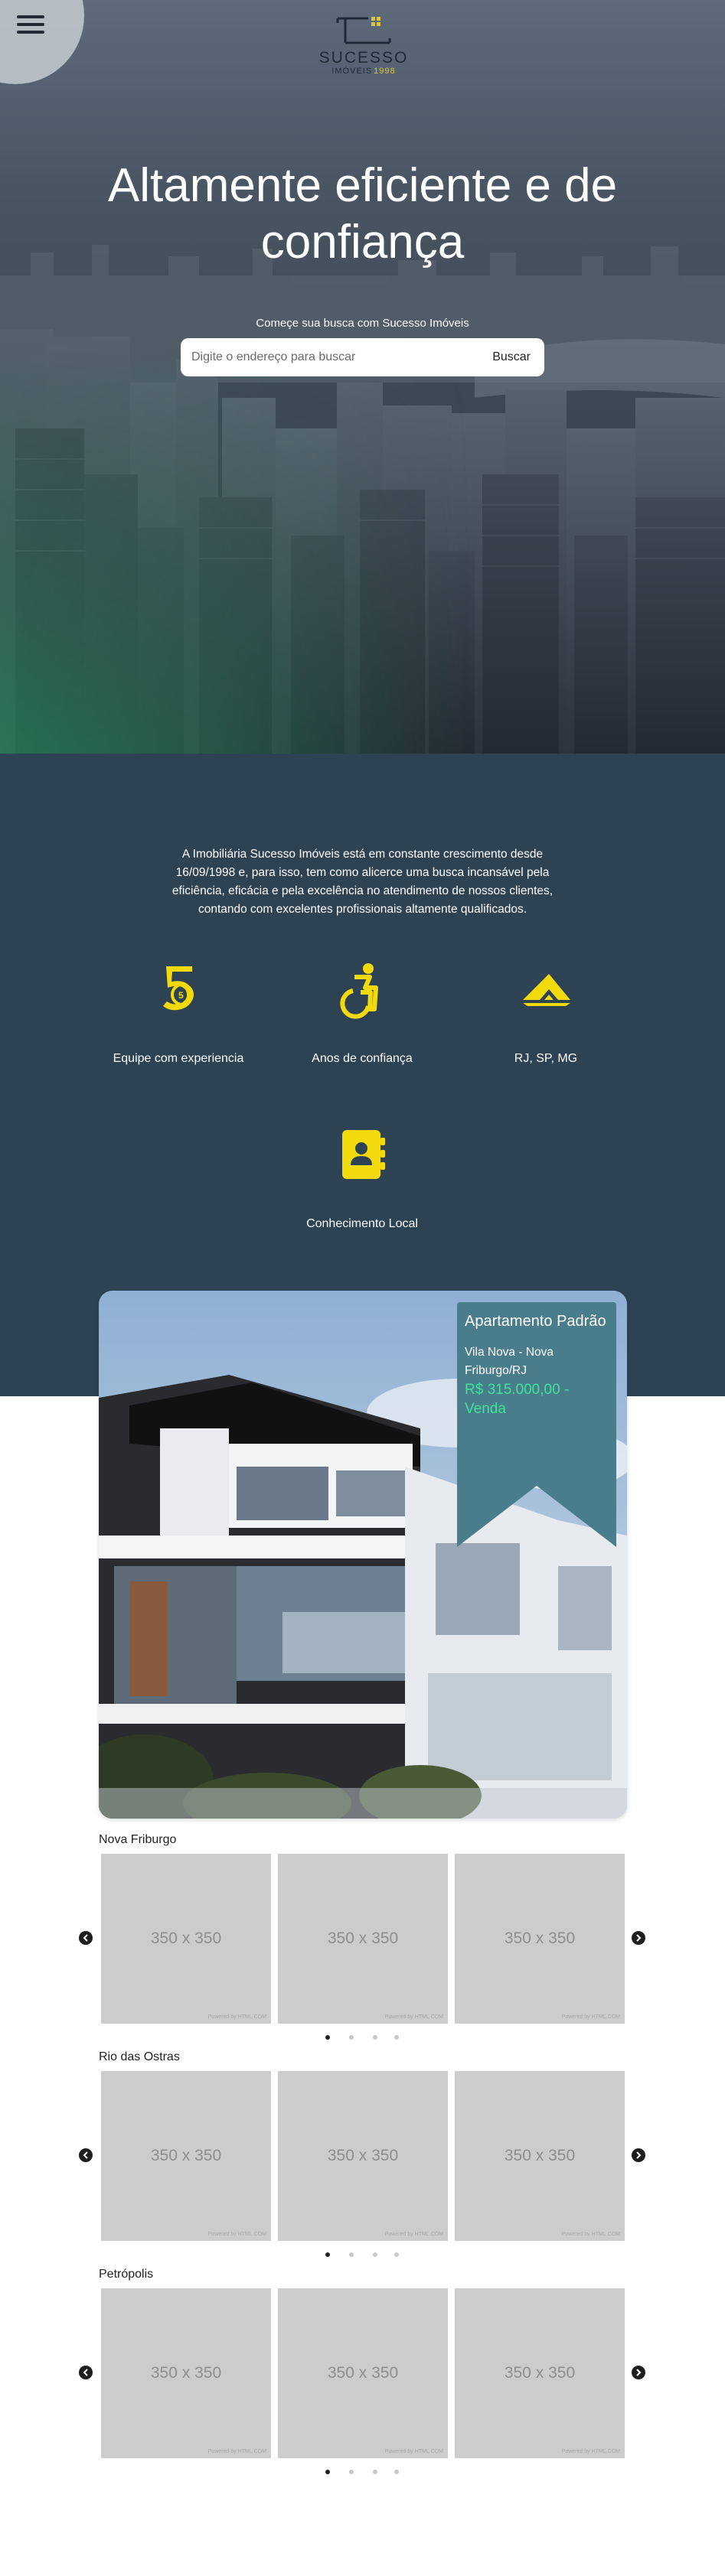 This screenshot has width=725, height=2576. I want to click on carousel-city-title: Petrópolis, so click(126, 2275).